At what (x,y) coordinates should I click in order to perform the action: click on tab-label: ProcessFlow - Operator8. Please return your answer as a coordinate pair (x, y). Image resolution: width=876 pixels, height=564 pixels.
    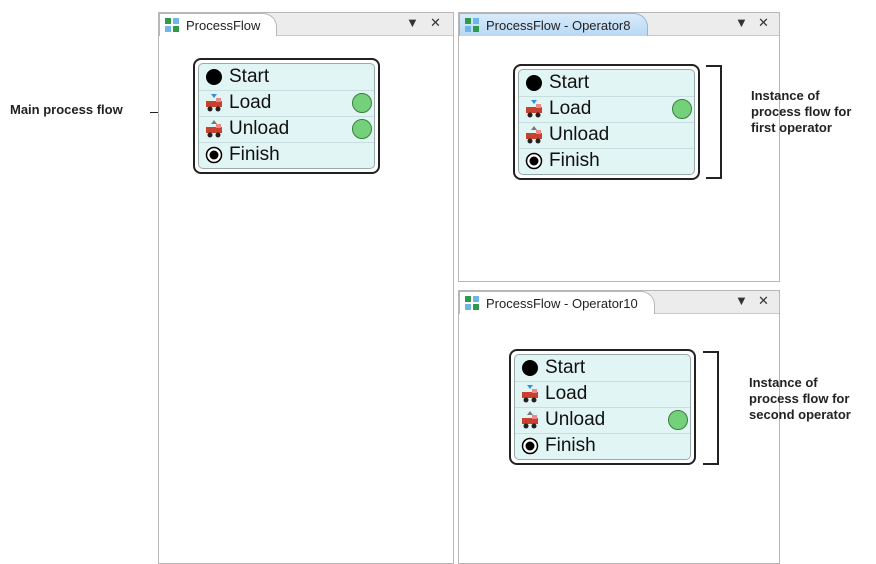
    Looking at the image, I should click on (558, 25).